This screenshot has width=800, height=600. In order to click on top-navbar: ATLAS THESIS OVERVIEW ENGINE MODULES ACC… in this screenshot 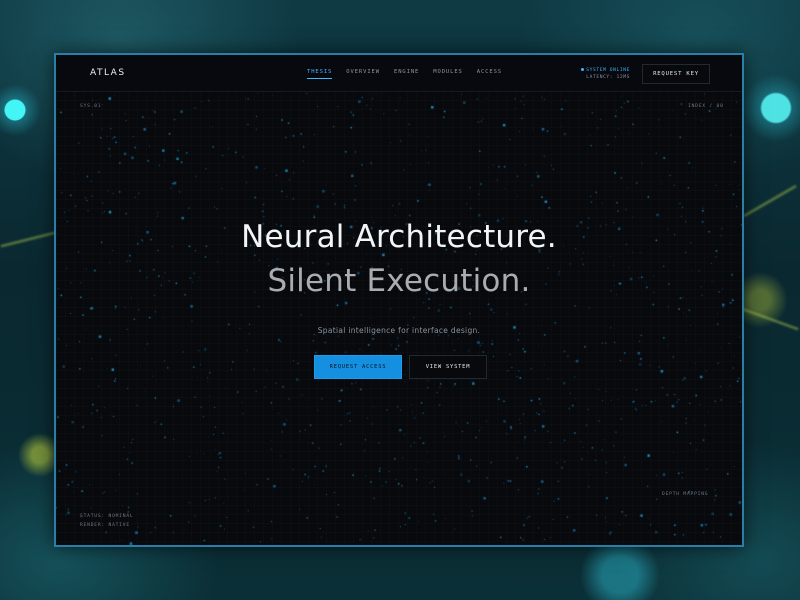, I will do `click(399, 73)`.